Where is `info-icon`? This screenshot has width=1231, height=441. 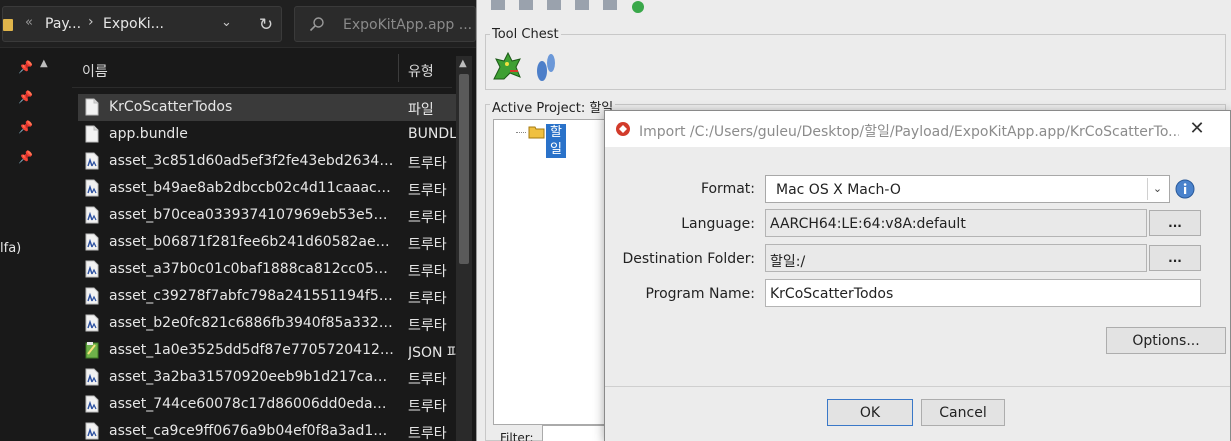 info-icon is located at coordinates (1185, 189).